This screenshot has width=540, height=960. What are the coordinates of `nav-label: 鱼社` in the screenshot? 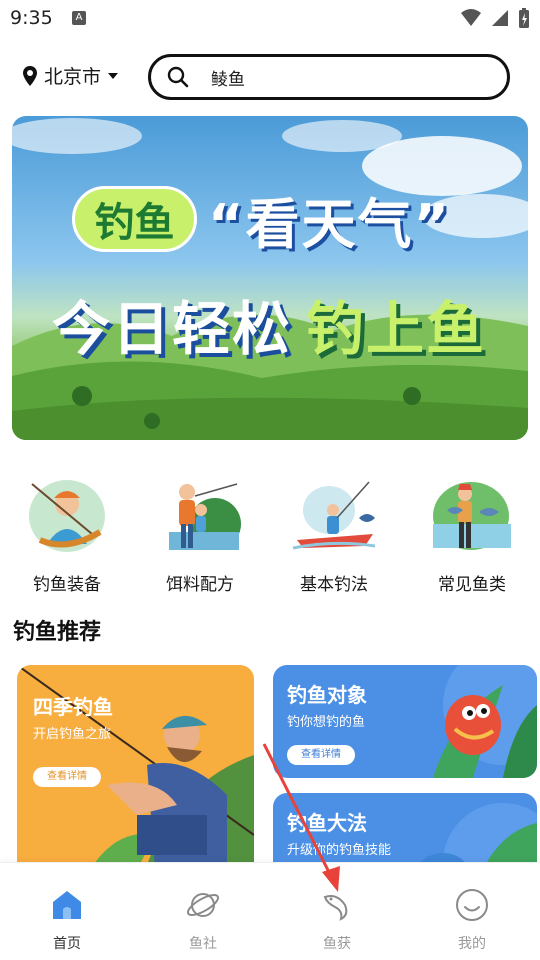 It's located at (203, 944).